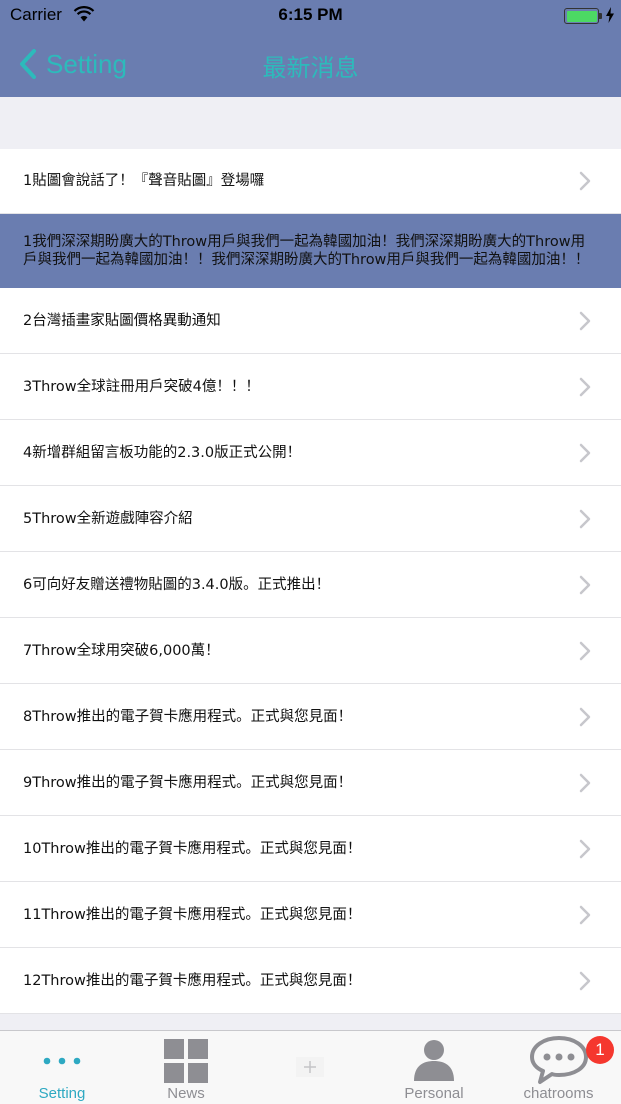  I want to click on news-item-title: 12Throw推出的電子賀卡應用程式。正式與您見面！, so click(192, 980).